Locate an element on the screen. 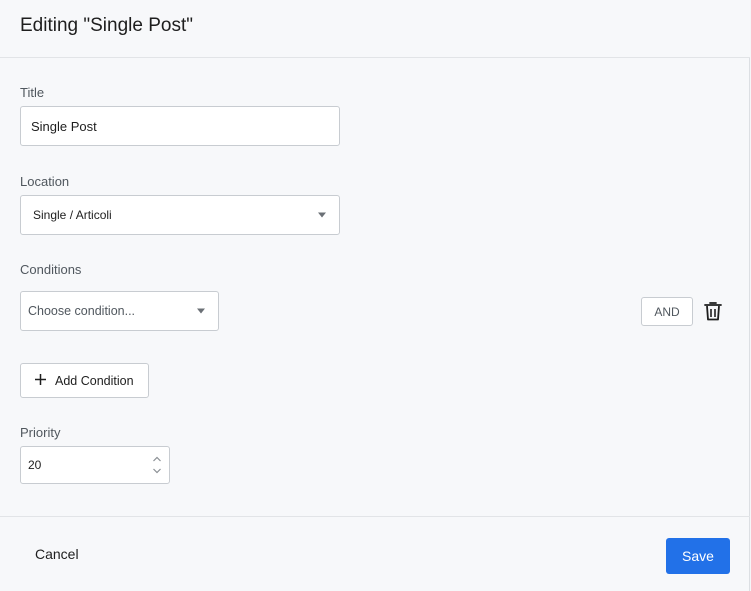  plus-icon is located at coordinates (40, 379).